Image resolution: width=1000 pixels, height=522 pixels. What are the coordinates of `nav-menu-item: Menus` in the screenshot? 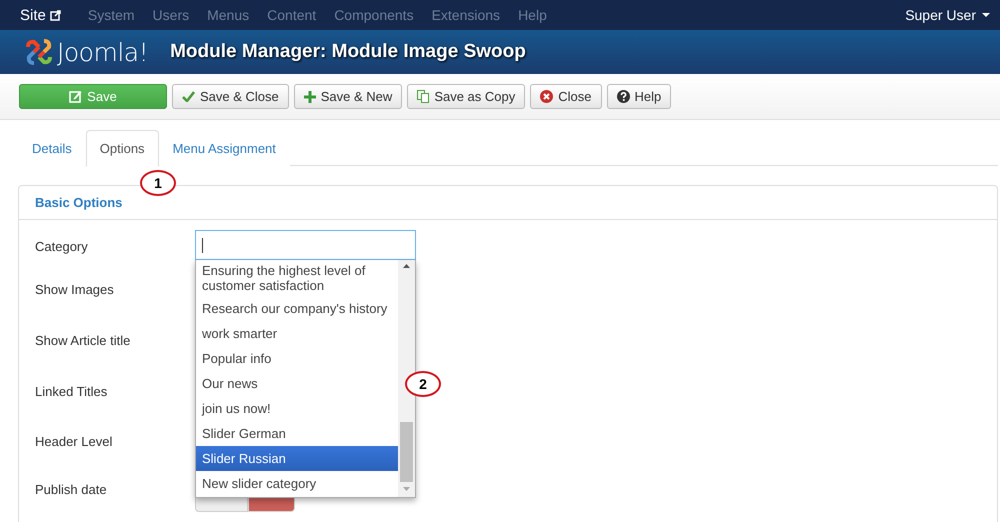 It's located at (228, 15).